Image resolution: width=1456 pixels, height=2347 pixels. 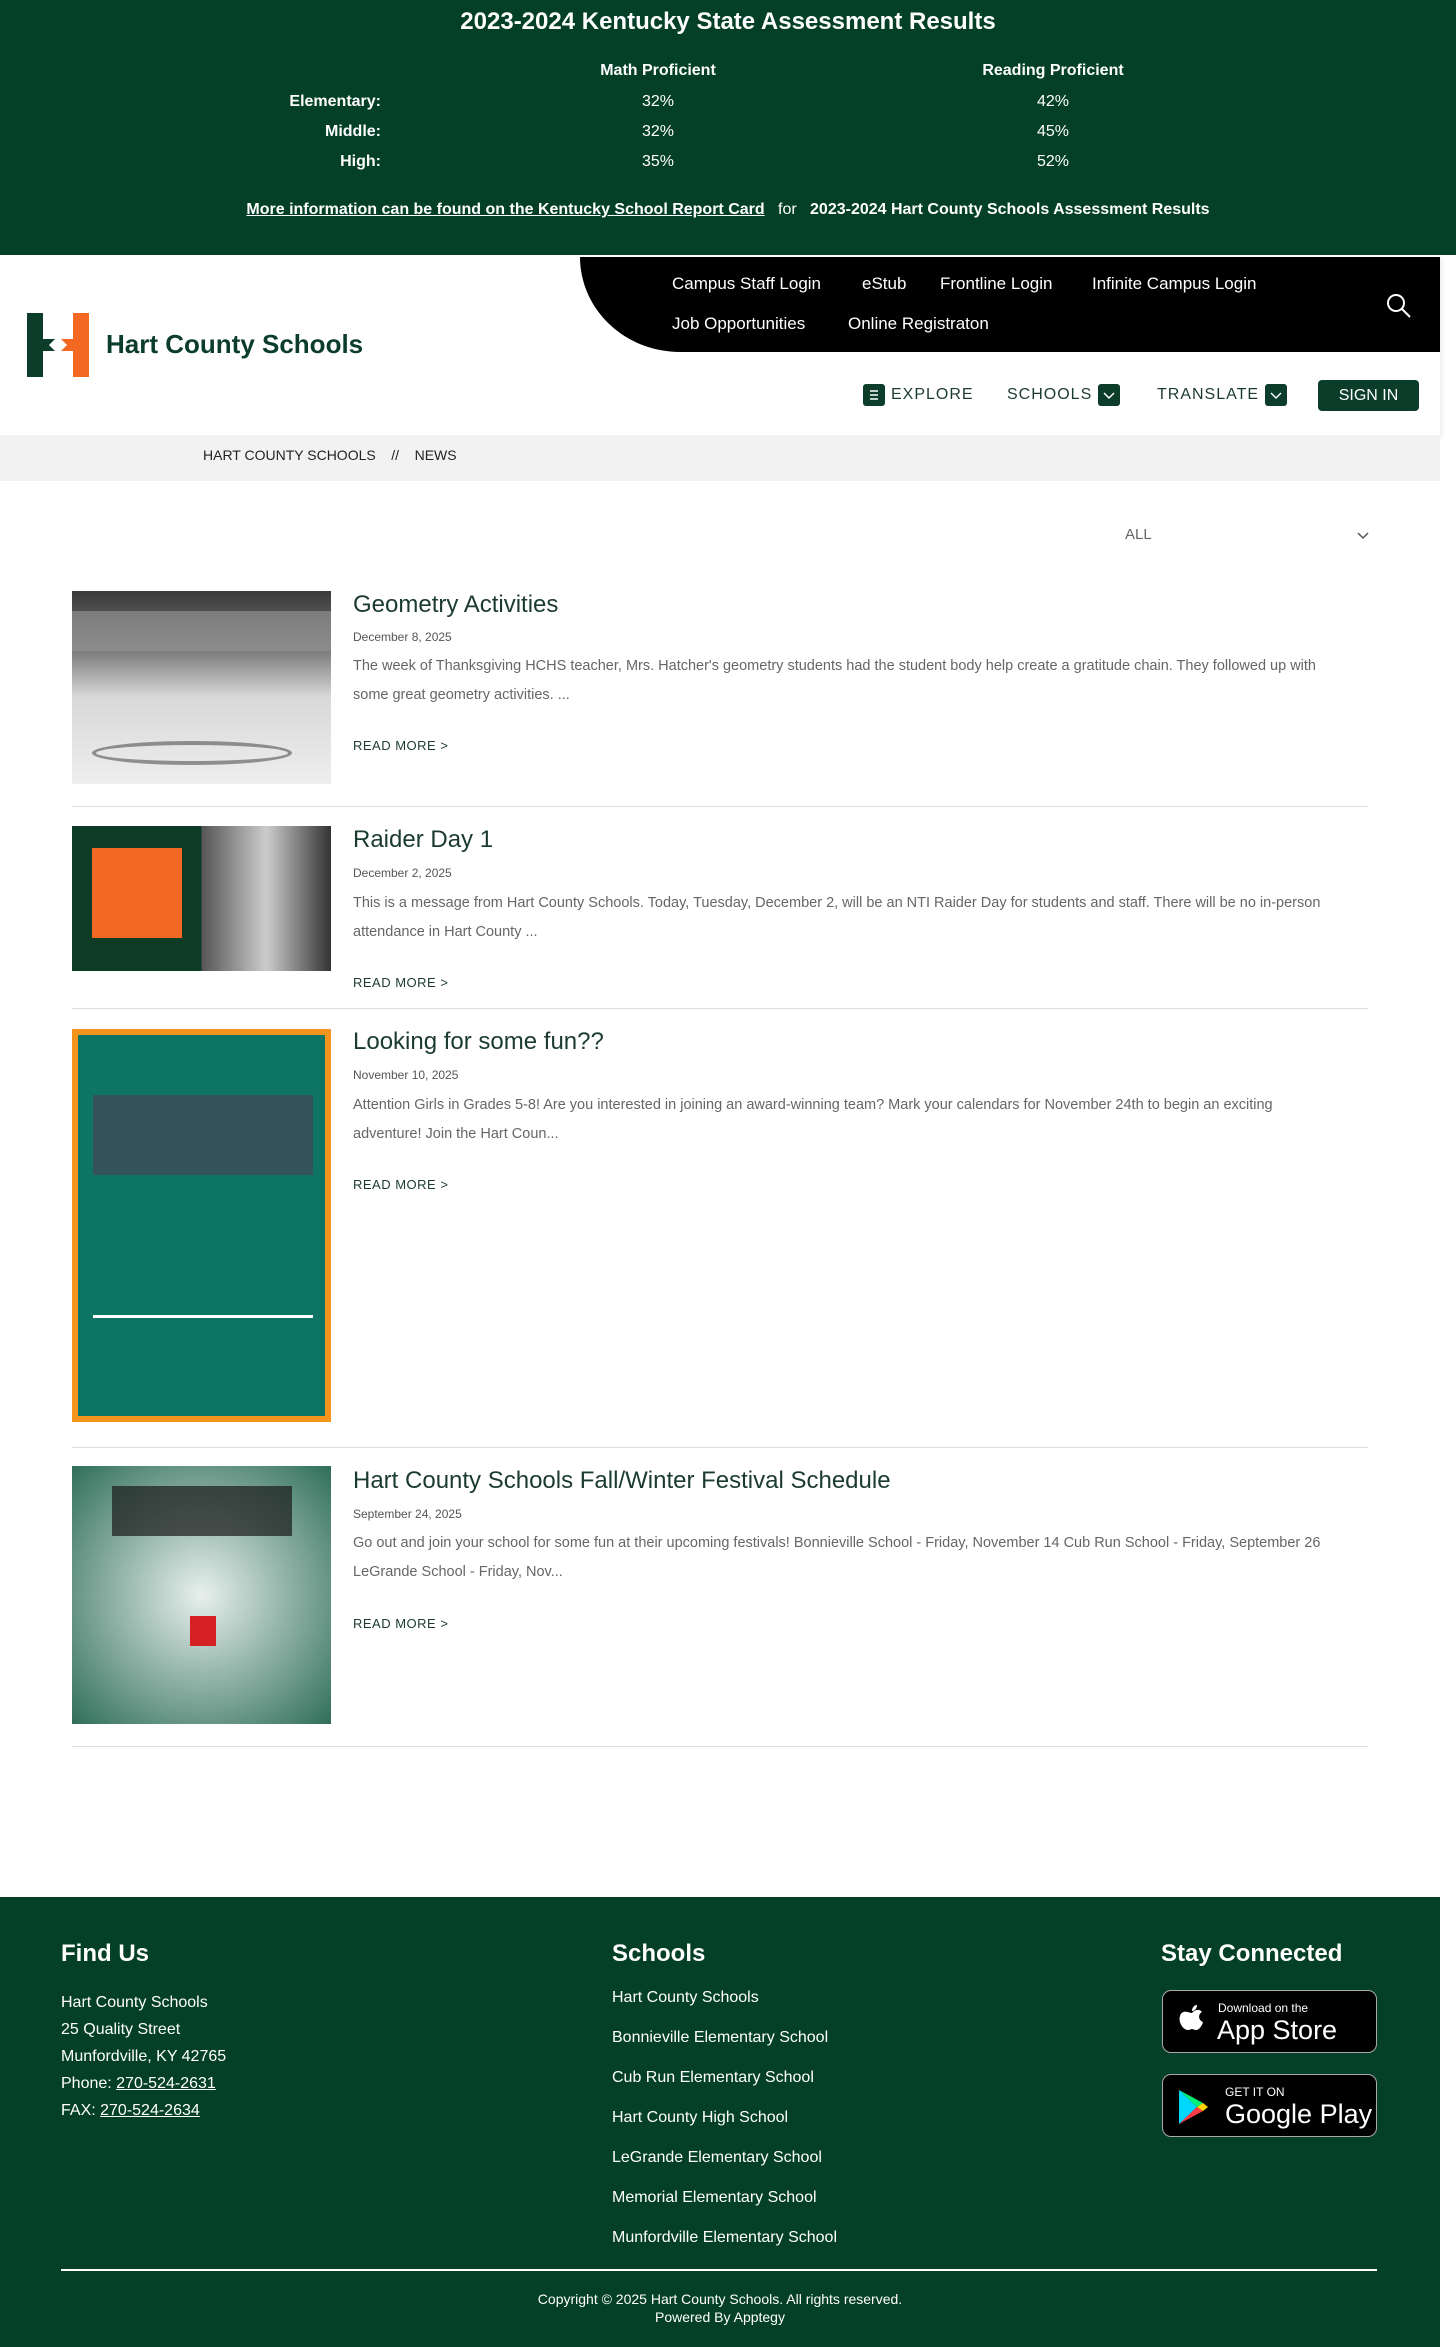 What do you see at coordinates (720, 458) in the screenshot?
I see `breadcrumb: HART COUNTY SCHOOLS // NEWS` at bounding box center [720, 458].